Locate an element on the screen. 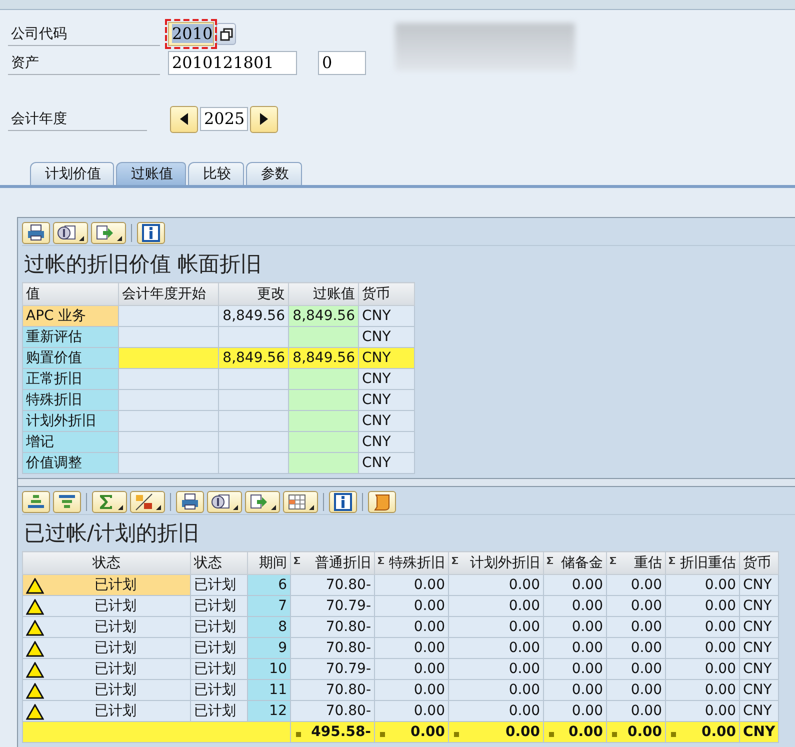 The image size is (795, 747). right-arrow-icon is located at coordinates (264, 119).